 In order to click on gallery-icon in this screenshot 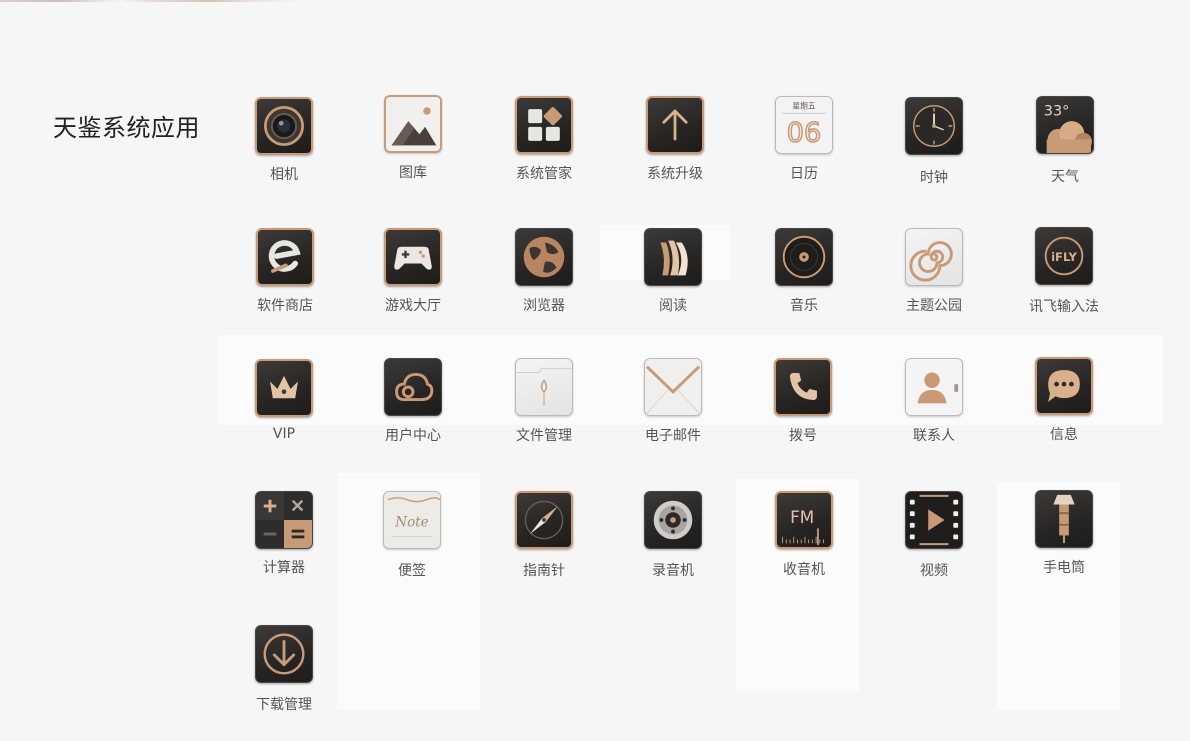, I will do `click(413, 124)`.